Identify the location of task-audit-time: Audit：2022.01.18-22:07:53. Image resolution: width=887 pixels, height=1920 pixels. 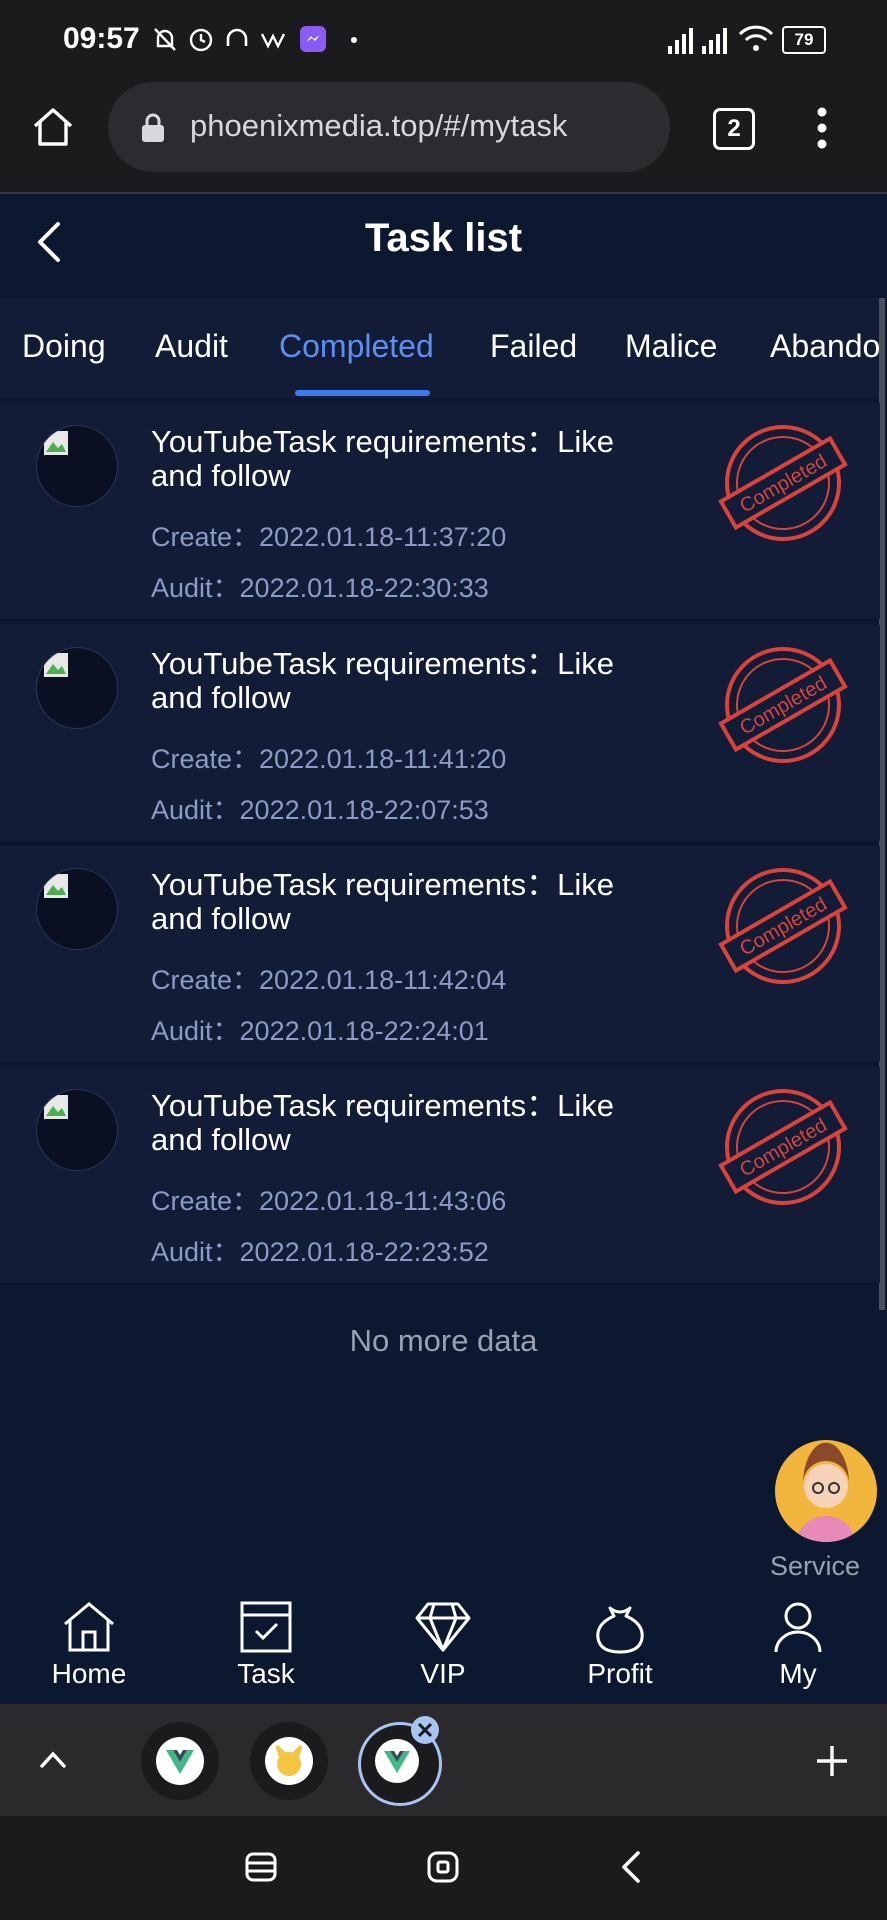
(320, 810).